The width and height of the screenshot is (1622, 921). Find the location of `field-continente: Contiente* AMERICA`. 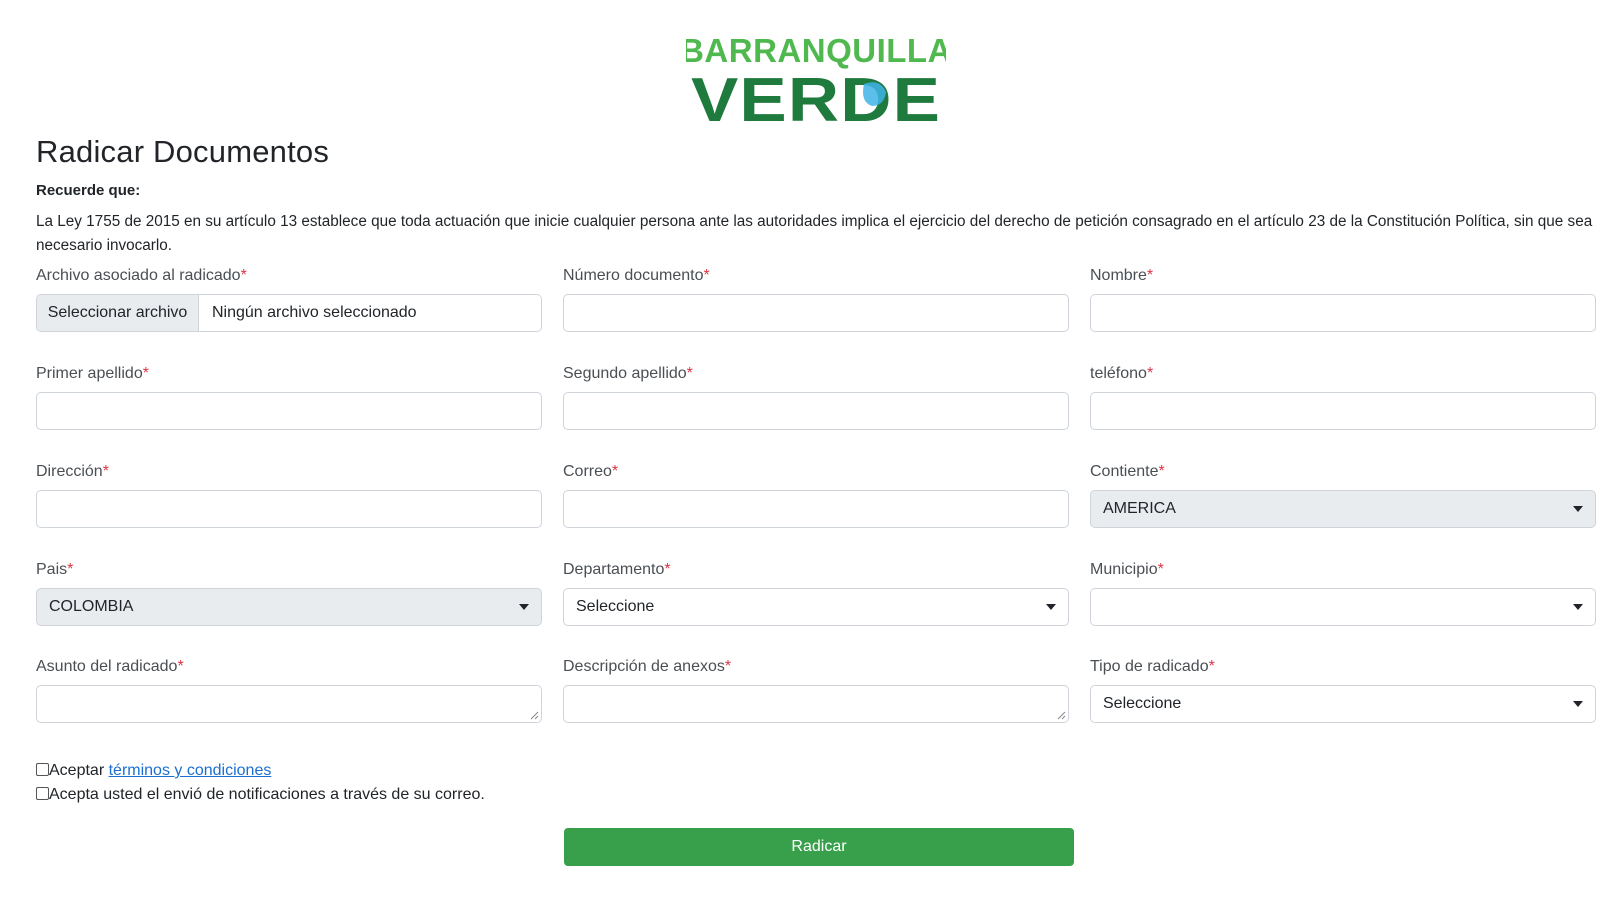

field-continente: Contiente* AMERICA is located at coordinates (1343, 494).